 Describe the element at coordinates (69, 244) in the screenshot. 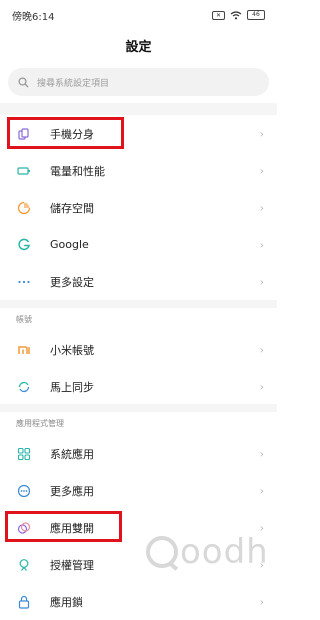

I see `settings-item-label: Google` at that location.